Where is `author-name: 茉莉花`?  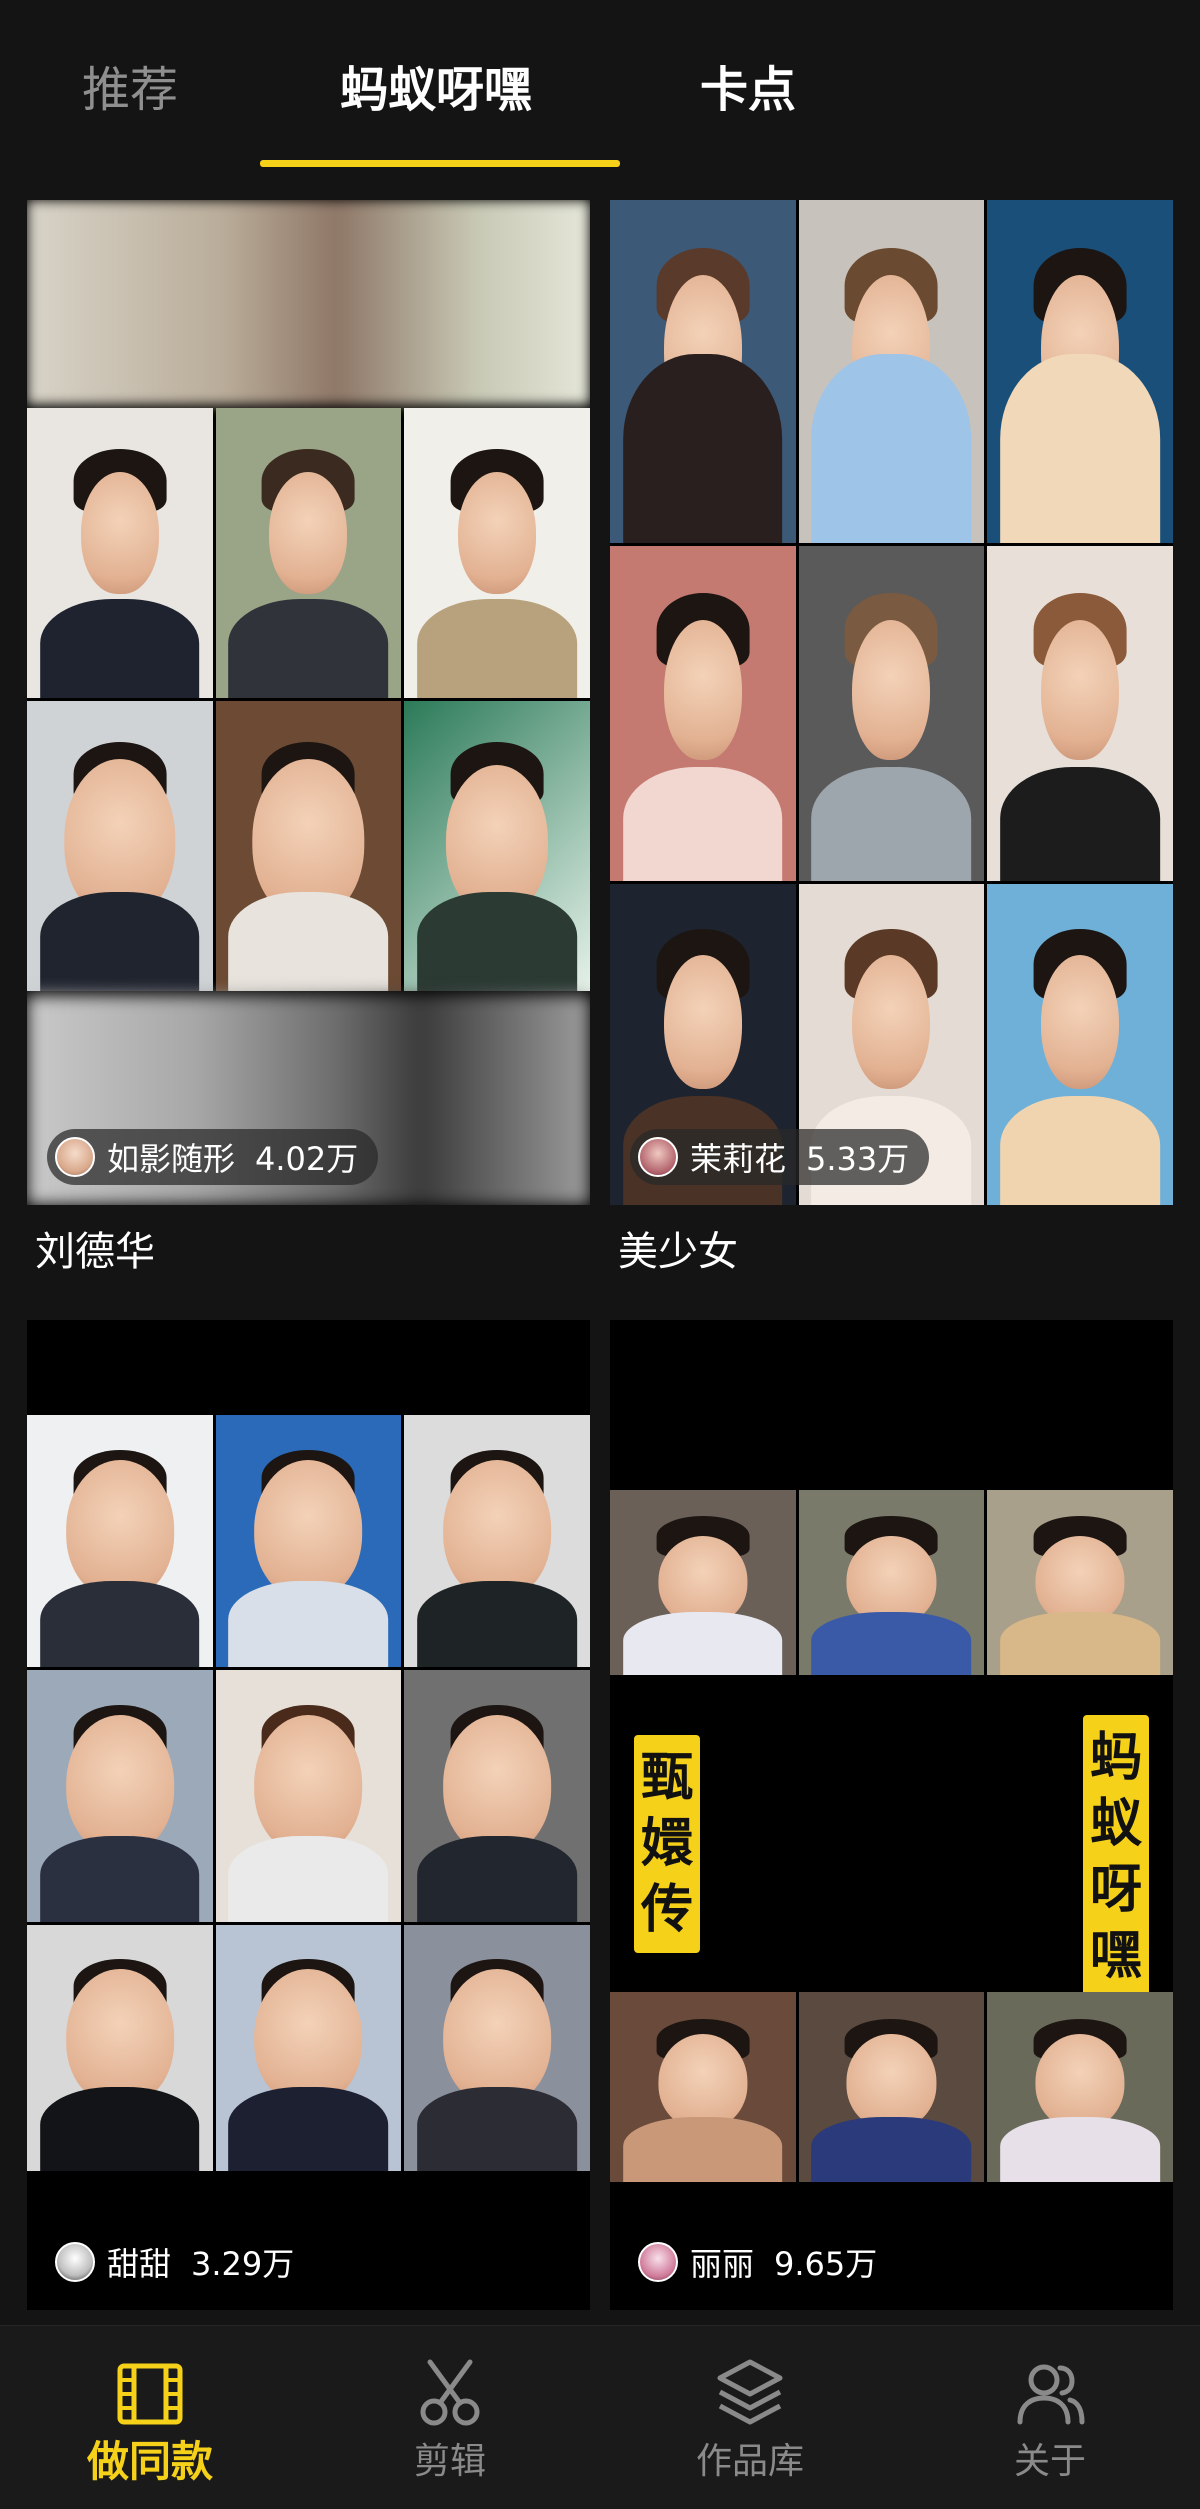
author-name: 茉莉花 is located at coordinates (738, 1159).